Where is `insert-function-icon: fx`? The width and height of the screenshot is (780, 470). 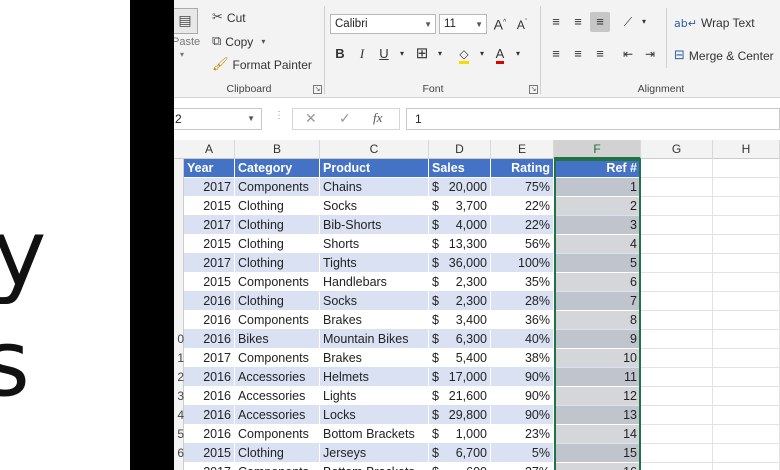
insert-function-icon: fx is located at coordinates (377, 118).